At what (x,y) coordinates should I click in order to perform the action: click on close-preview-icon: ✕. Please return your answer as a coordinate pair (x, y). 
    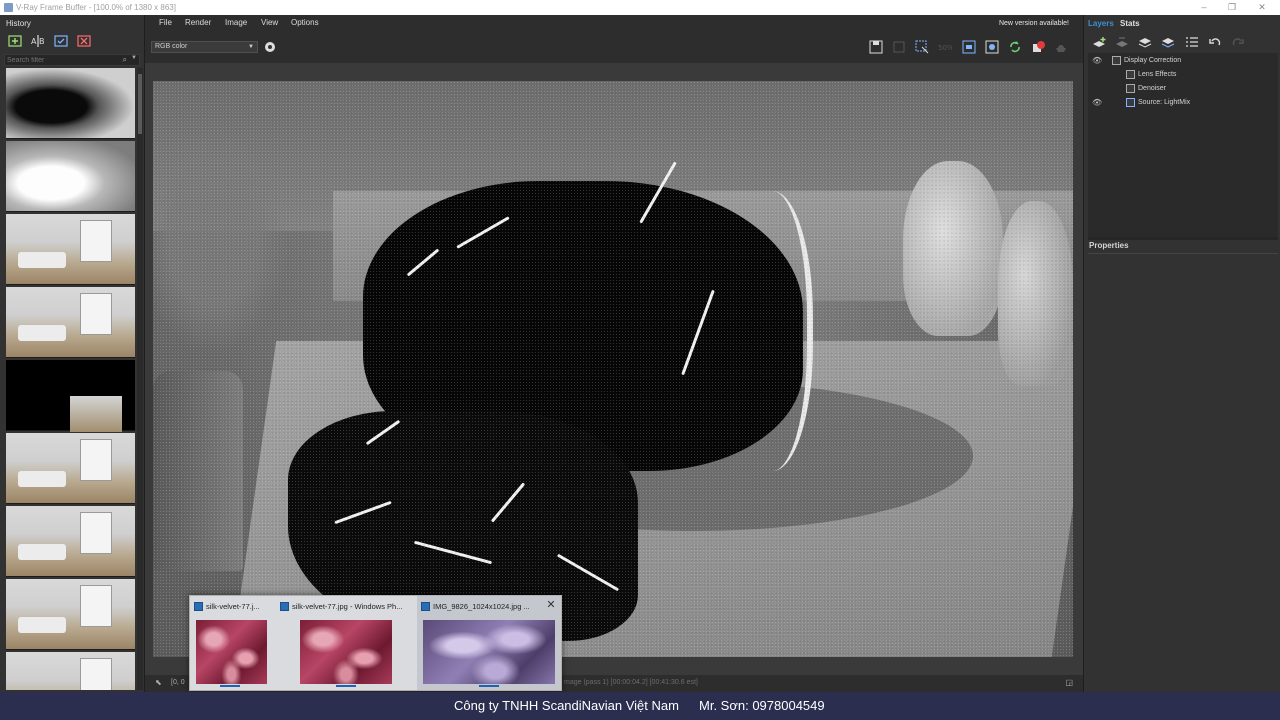
    Looking at the image, I should click on (551, 605).